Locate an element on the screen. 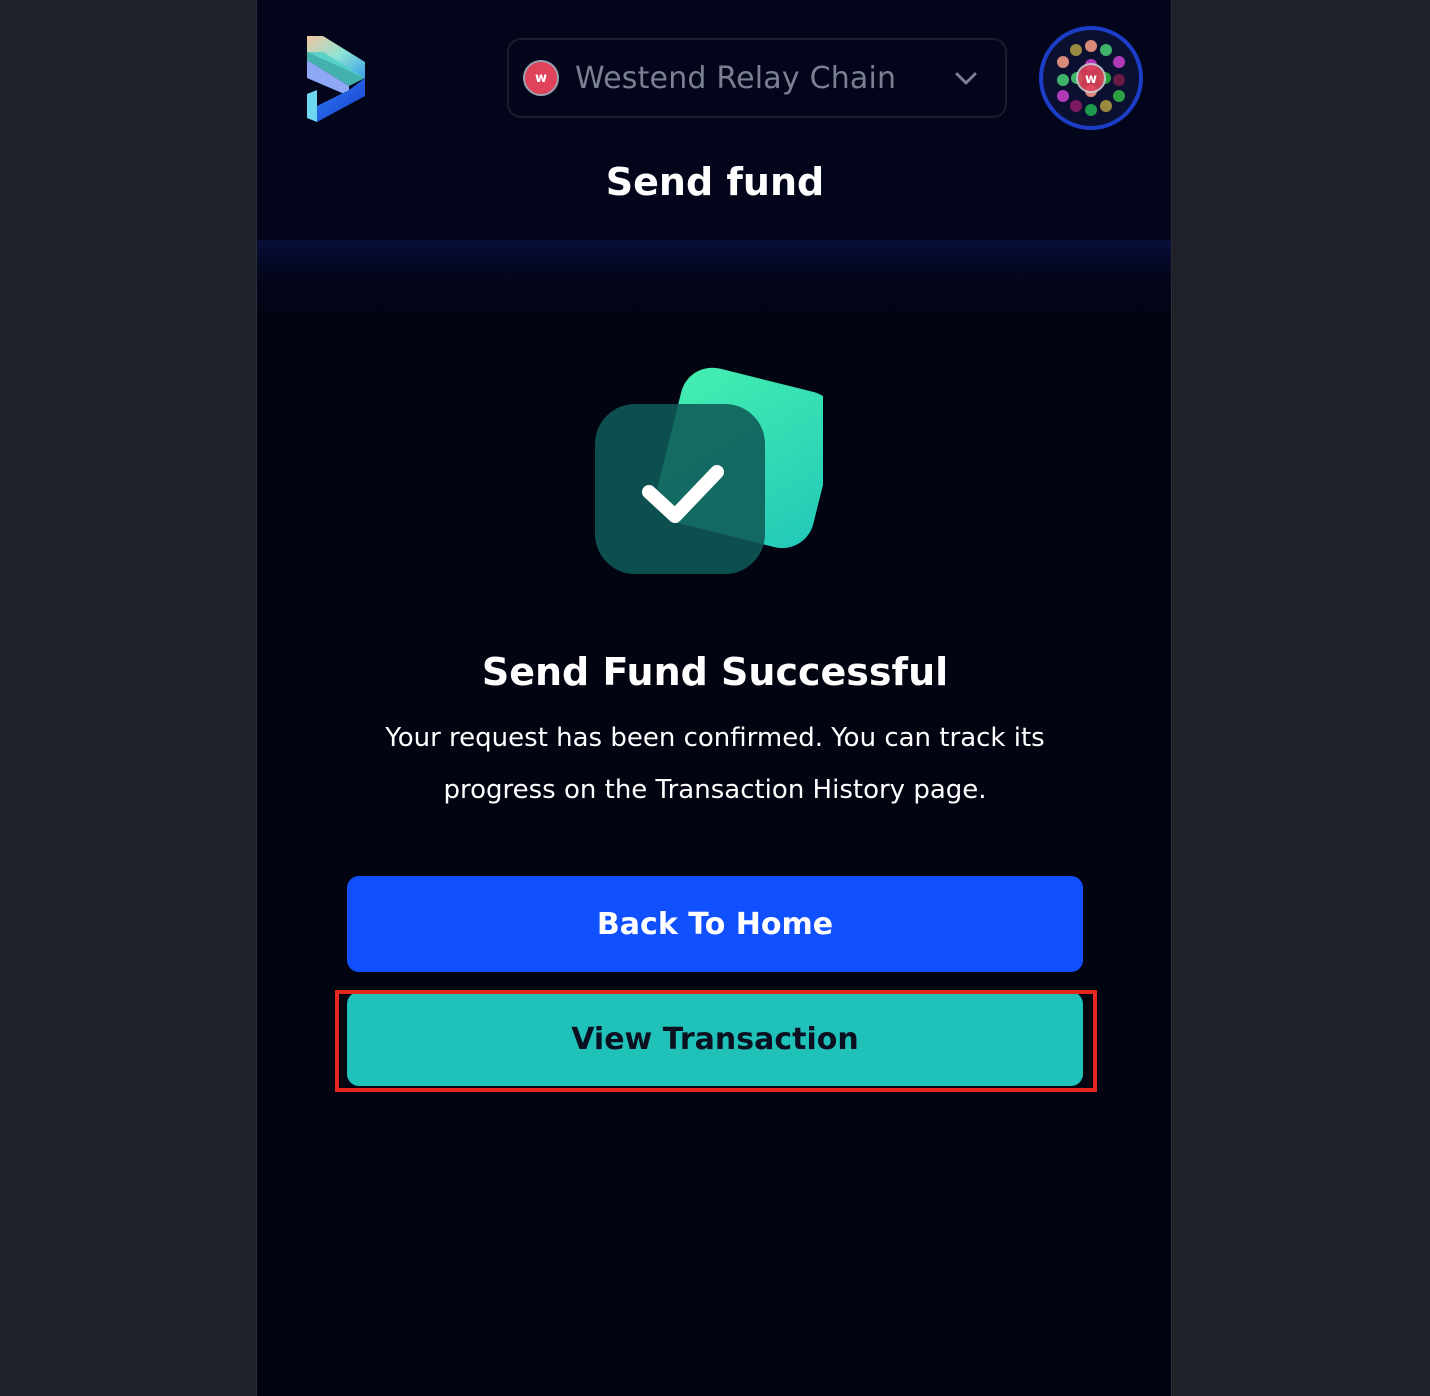 The width and height of the screenshot is (1430, 1396). header-glow is located at coordinates (714, 285).